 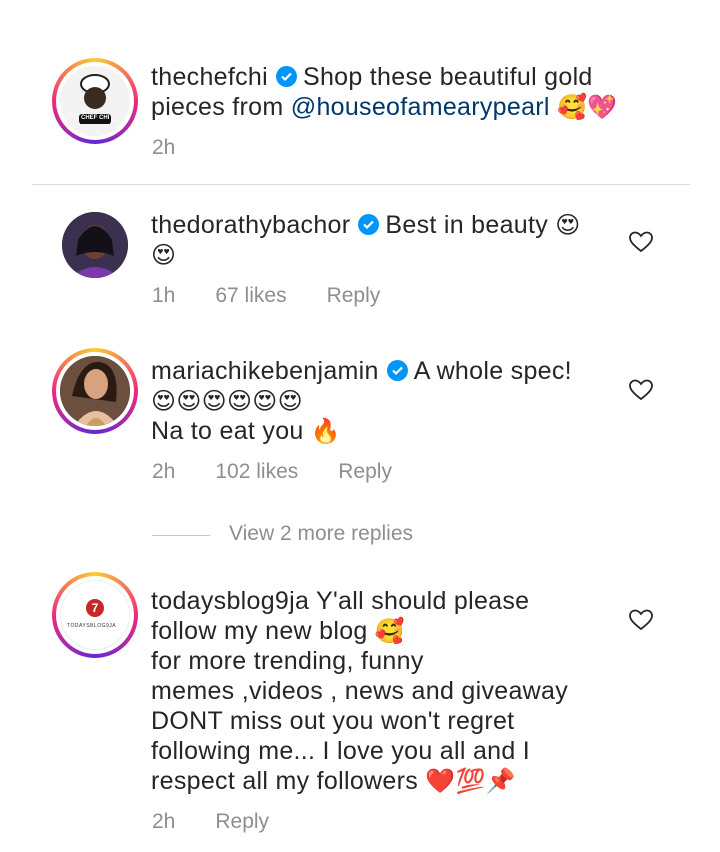 What do you see at coordinates (341, 751) in the screenshot?
I see `comment-body: following me... I love you all and I` at bounding box center [341, 751].